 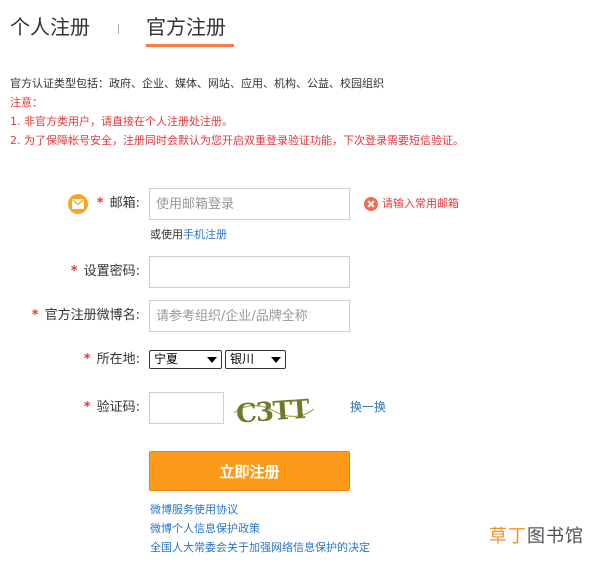 What do you see at coordinates (118, 29) in the screenshot?
I see `tab-divider` at bounding box center [118, 29].